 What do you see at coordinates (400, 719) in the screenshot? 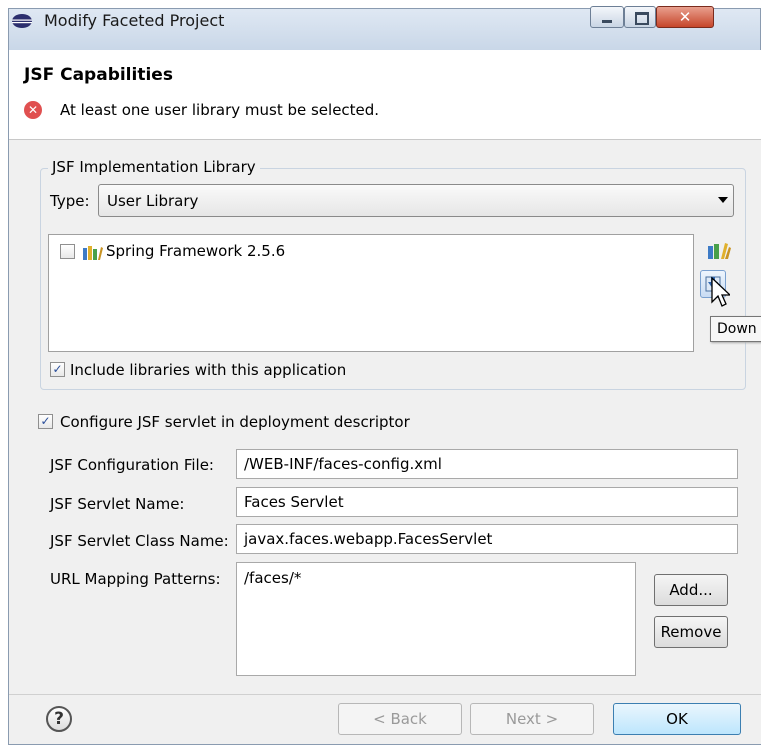
I see `back-button: < Back` at bounding box center [400, 719].